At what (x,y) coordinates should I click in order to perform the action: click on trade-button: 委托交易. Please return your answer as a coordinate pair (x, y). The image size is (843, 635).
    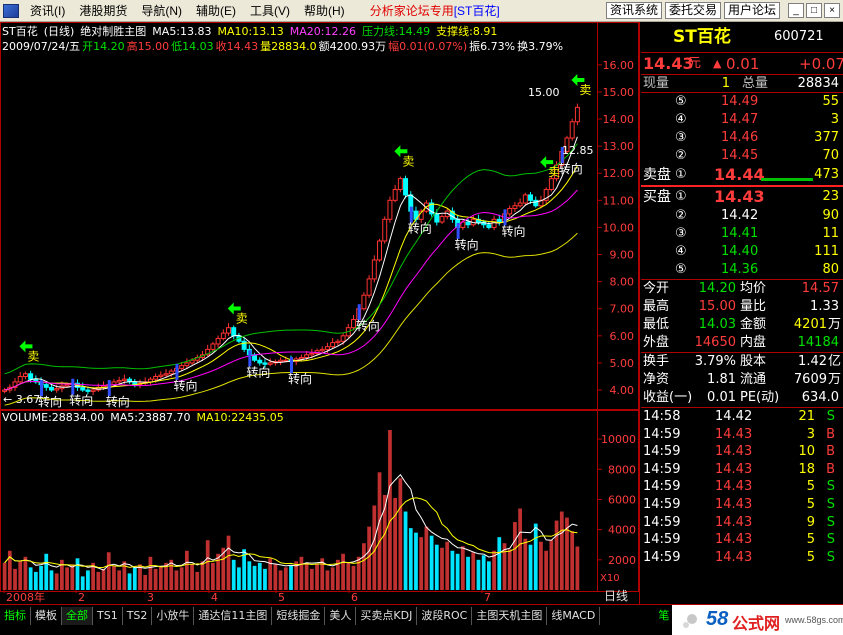
    Looking at the image, I should click on (692, 10).